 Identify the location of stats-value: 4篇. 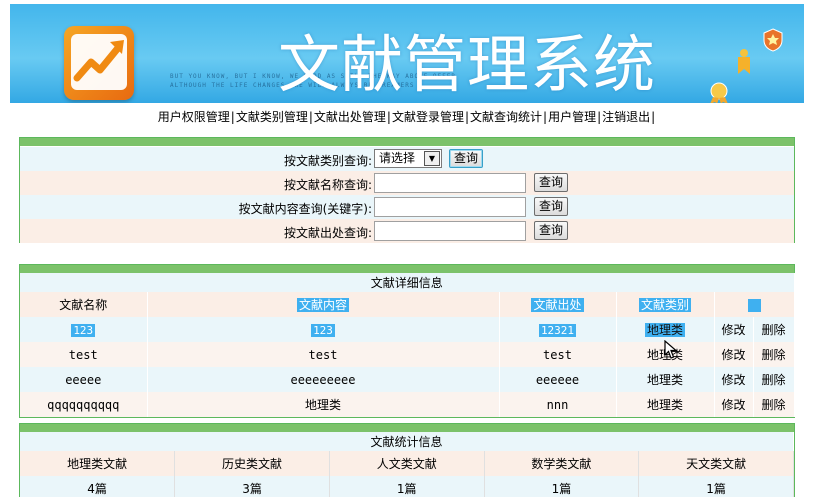
(98, 486).